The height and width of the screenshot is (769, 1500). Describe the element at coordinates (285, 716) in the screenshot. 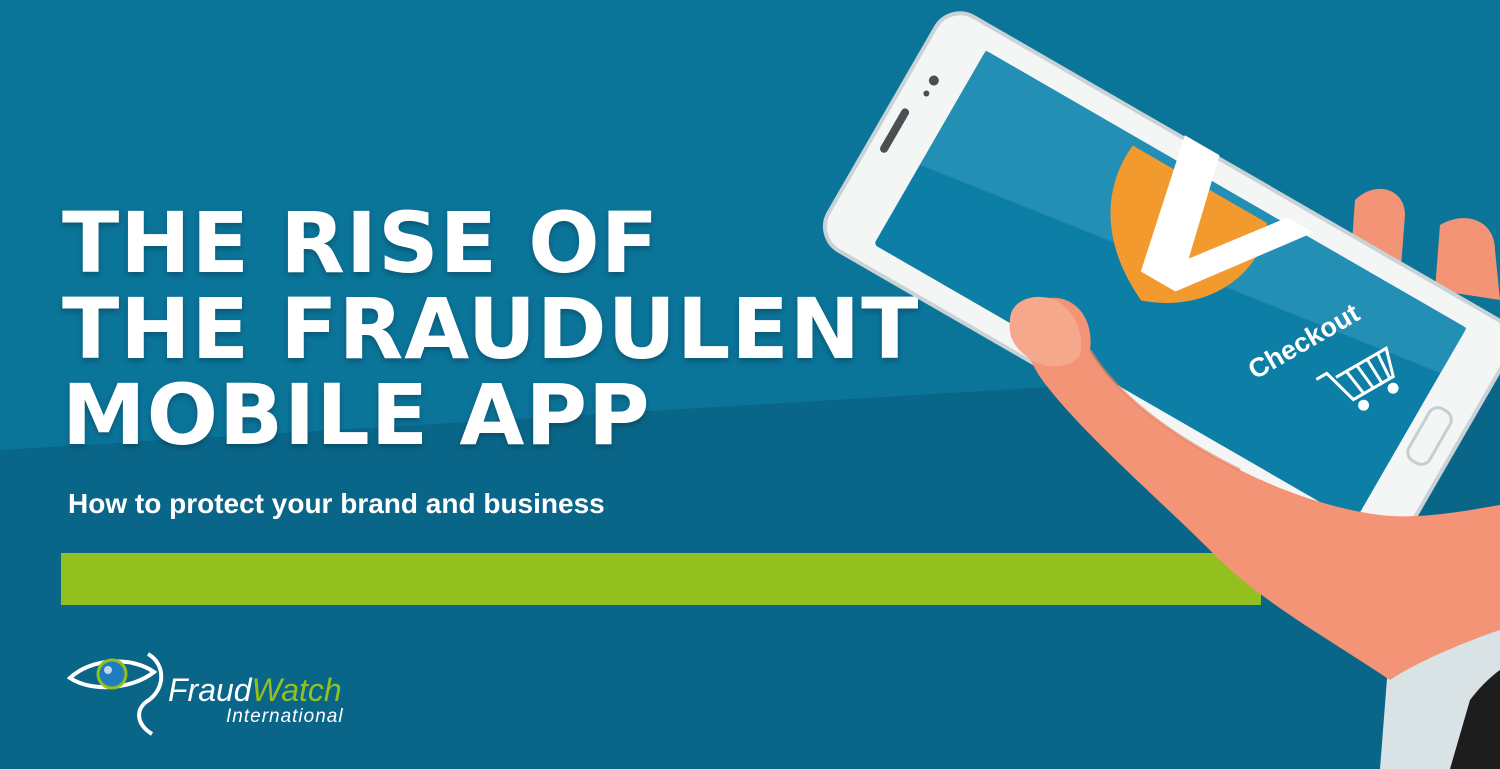

I see `logo-tagline: International` at that location.